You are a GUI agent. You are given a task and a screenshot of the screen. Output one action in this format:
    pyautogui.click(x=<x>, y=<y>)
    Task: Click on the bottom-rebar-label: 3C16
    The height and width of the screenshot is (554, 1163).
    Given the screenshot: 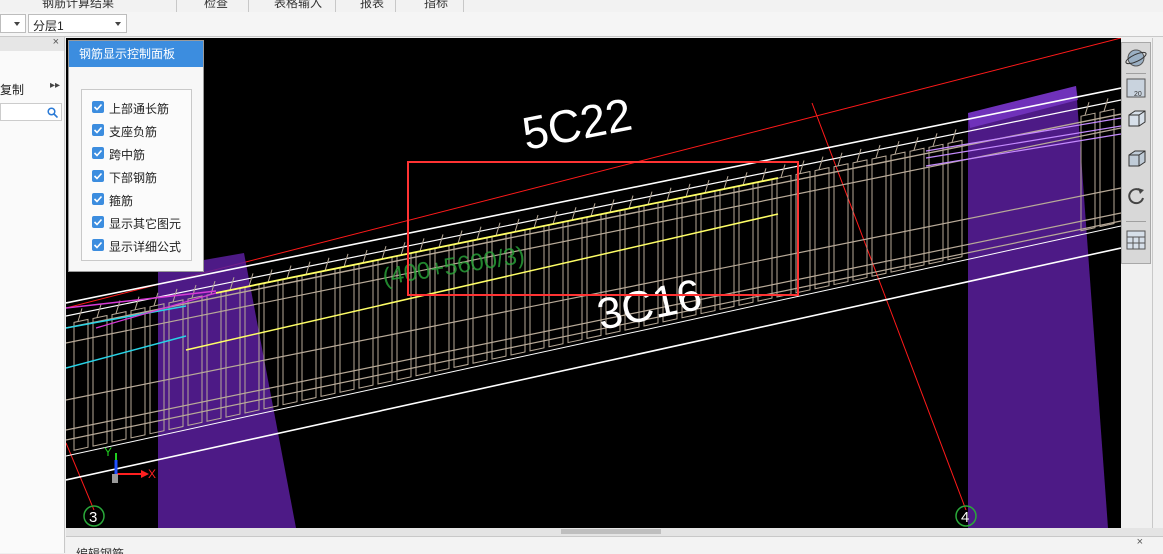 What is the action you would take?
    pyautogui.click(x=649, y=305)
    